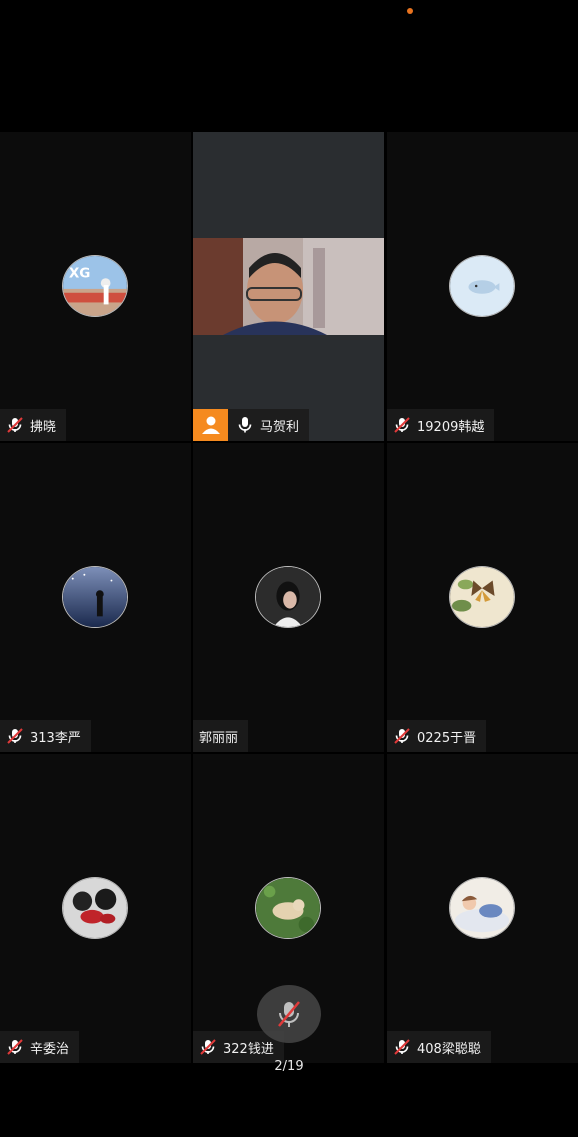 The image size is (578, 1137). Describe the element at coordinates (410, 11) in the screenshot. I see `recording-indicator-dot` at that location.